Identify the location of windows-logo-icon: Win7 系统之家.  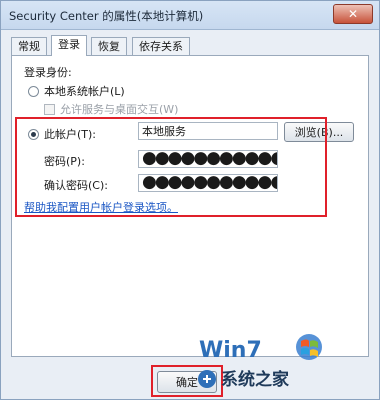
(260, 362).